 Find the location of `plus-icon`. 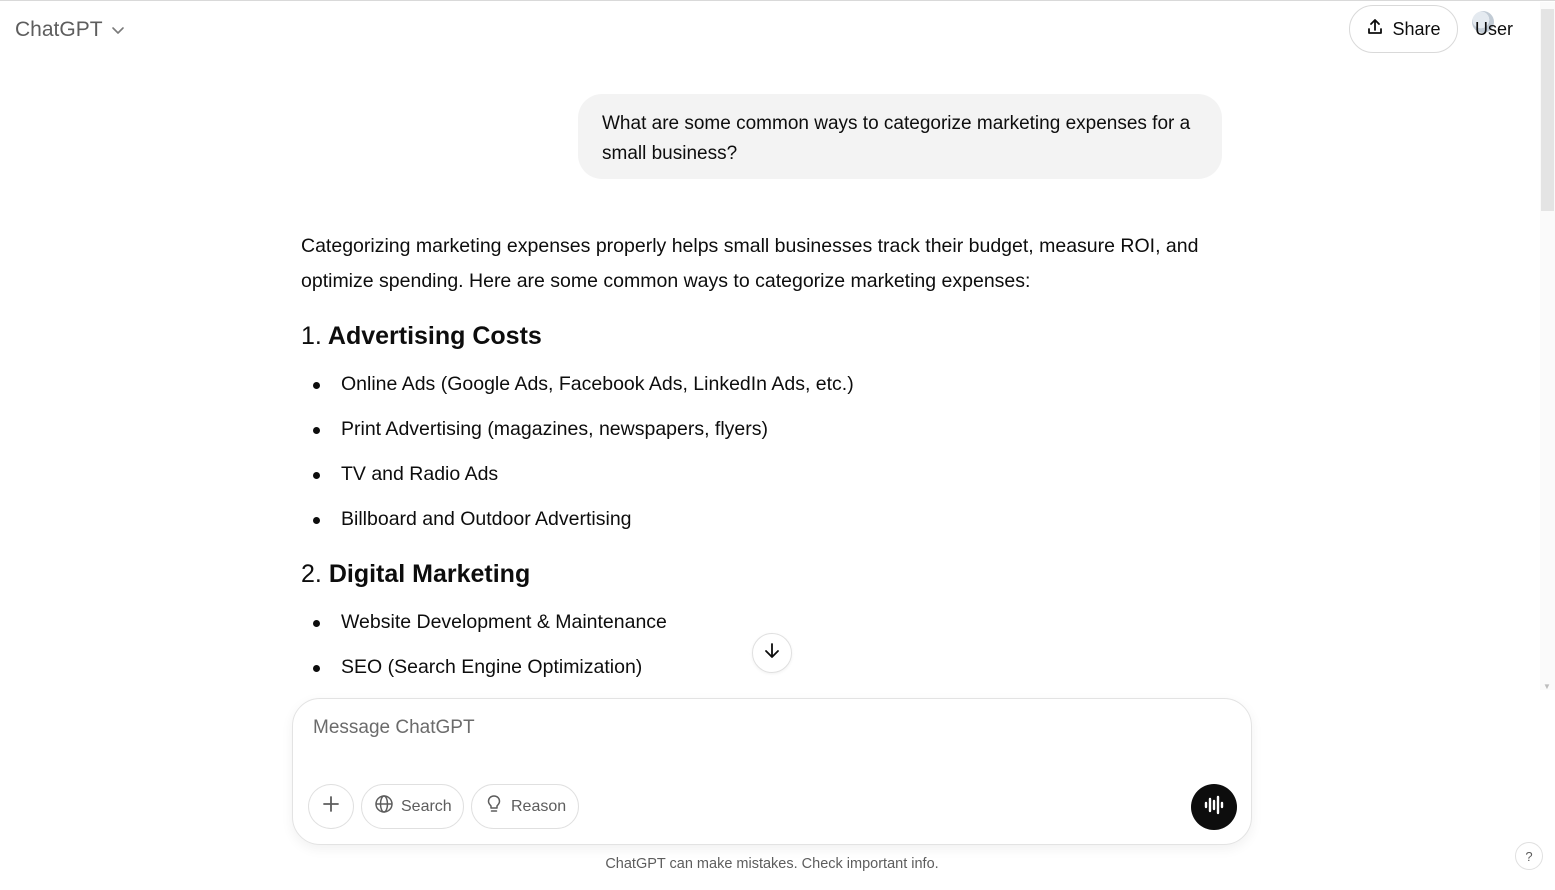

plus-icon is located at coordinates (331, 806).